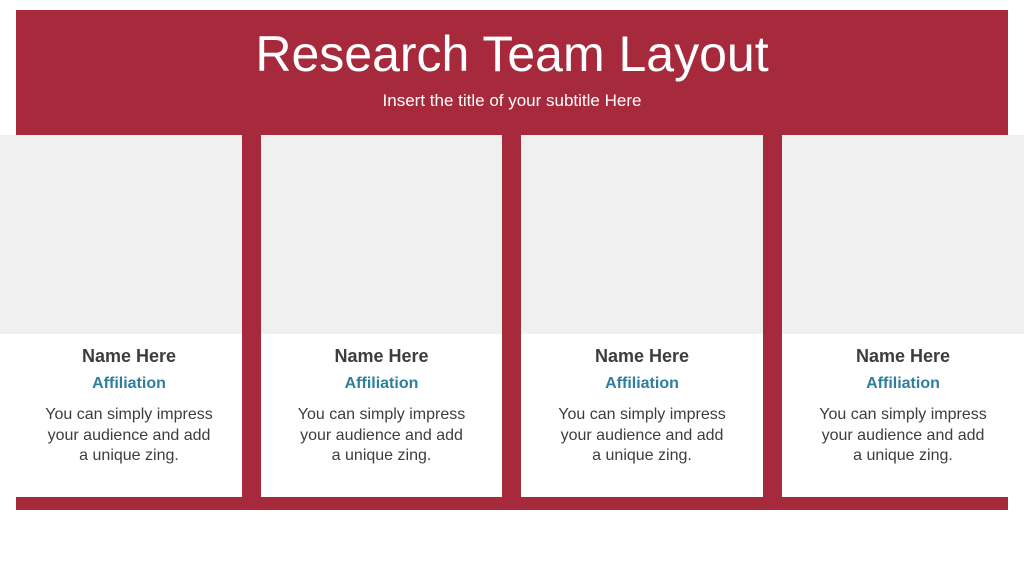  What do you see at coordinates (512, 54) in the screenshot?
I see `slide-title: Research Team Layout` at bounding box center [512, 54].